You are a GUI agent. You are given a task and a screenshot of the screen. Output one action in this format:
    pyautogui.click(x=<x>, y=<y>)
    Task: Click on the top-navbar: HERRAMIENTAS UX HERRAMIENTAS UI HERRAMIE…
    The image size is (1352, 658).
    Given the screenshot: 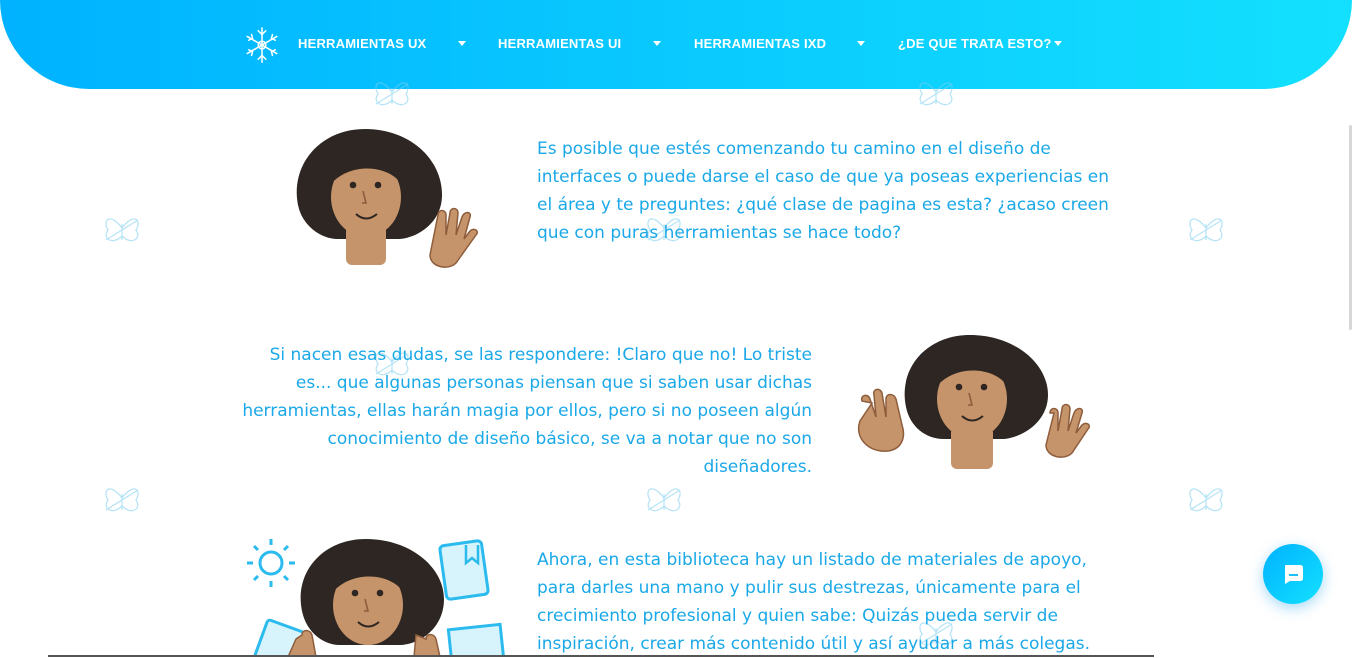 What is the action you would take?
    pyautogui.click(x=676, y=44)
    